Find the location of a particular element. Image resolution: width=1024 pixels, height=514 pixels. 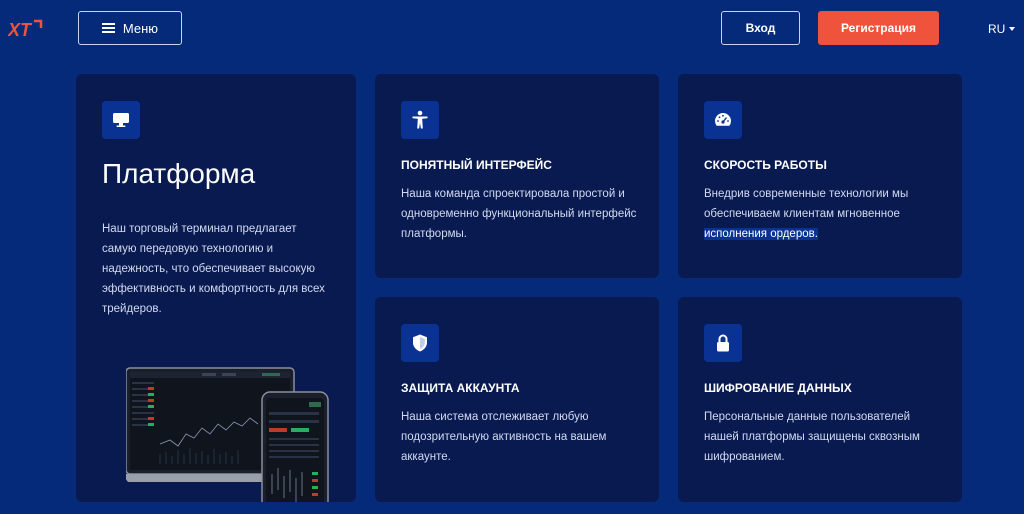

platform-title: Платформа is located at coordinates (179, 173).